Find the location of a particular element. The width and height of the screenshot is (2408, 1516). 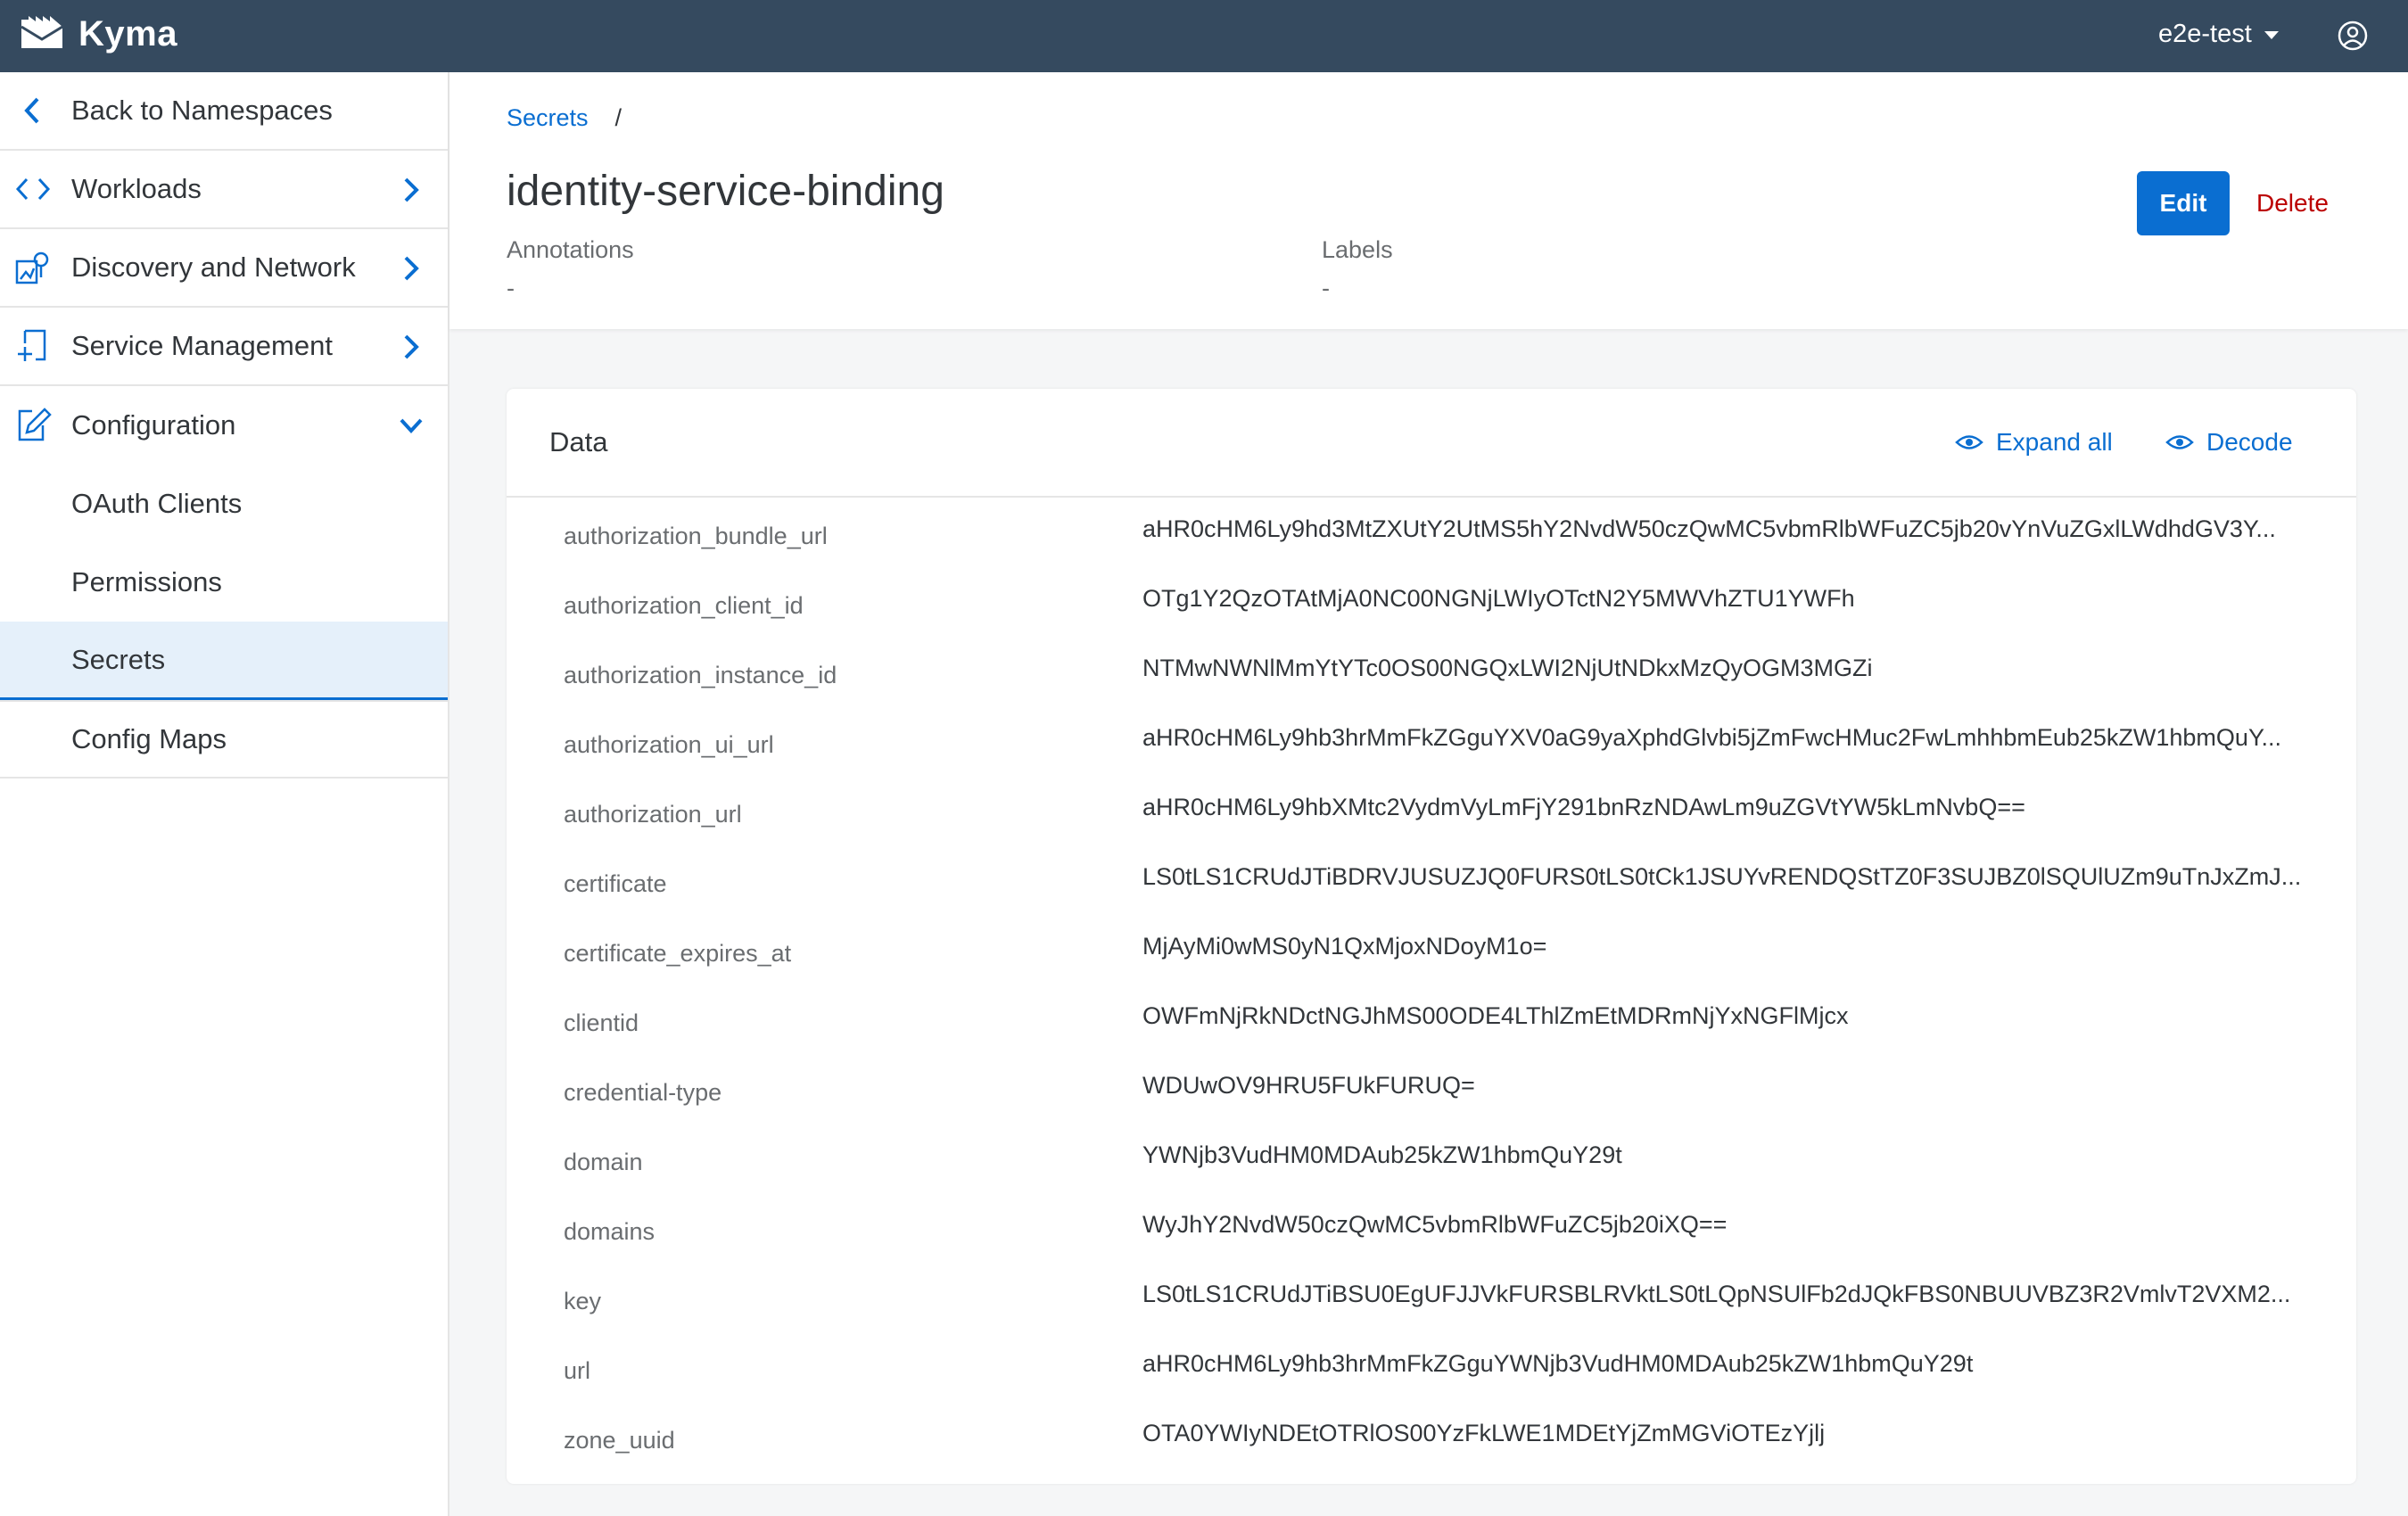

sidebar-subitem-label: Config Maps is located at coordinates (149, 738).